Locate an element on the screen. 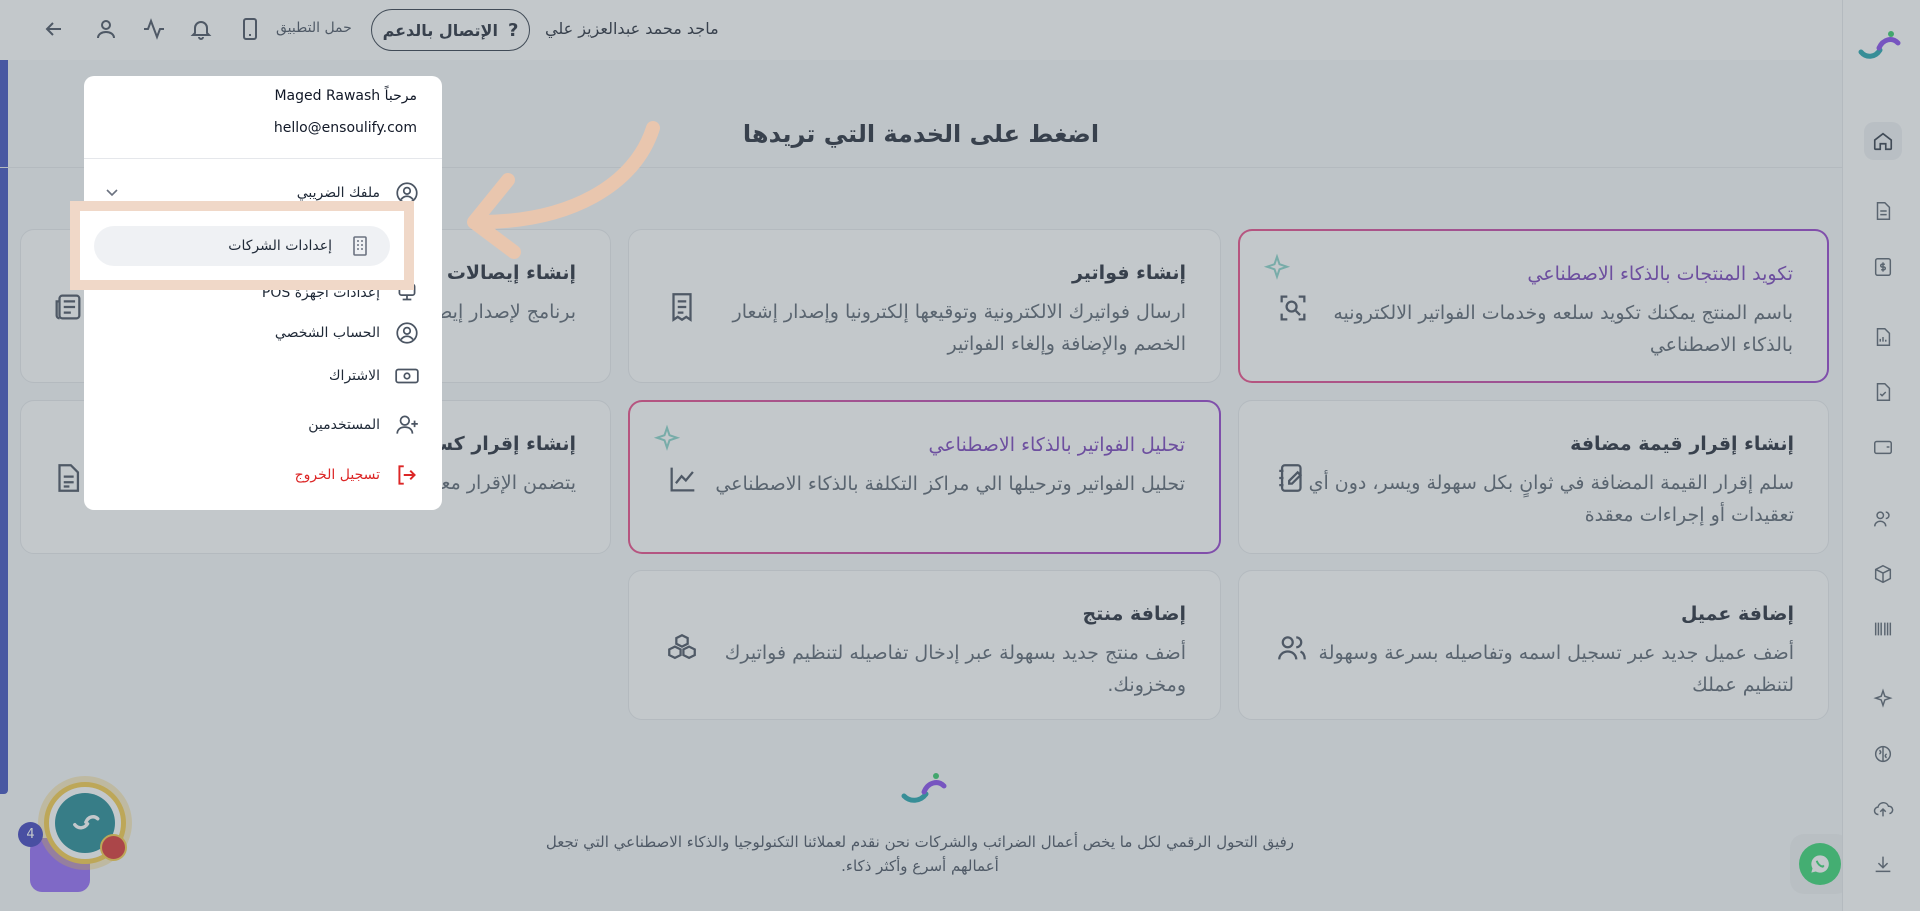 The width and height of the screenshot is (1920, 911). logout-icon is located at coordinates (407, 475).